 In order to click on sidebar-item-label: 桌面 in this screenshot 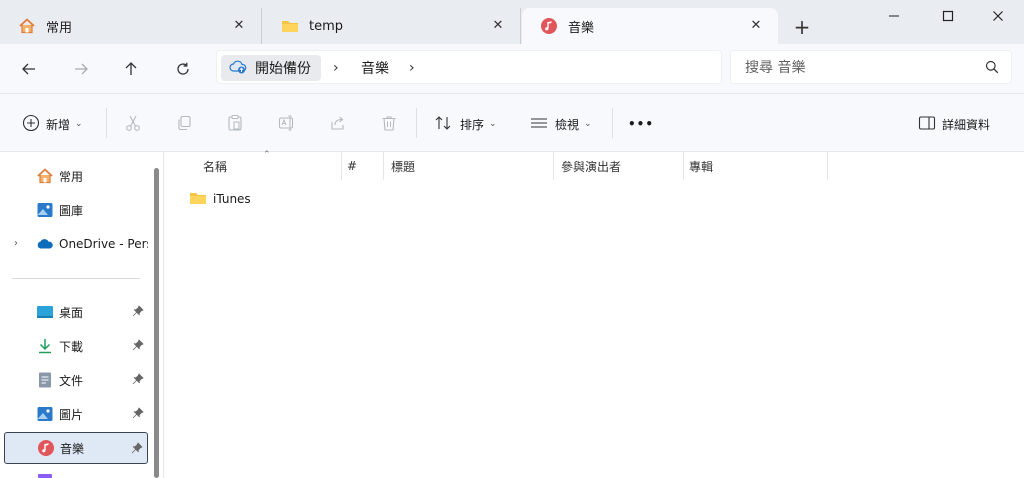, I will do `click(71, 312)`.